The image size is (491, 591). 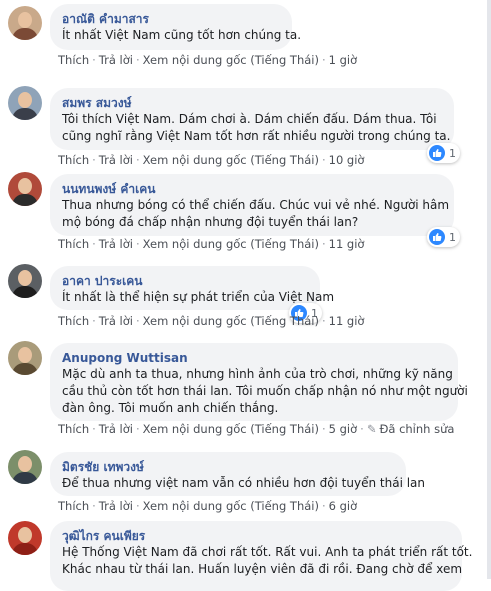 I want to click on commenter-name: อาคา ปาระเคน, so click(x=185, y=281).